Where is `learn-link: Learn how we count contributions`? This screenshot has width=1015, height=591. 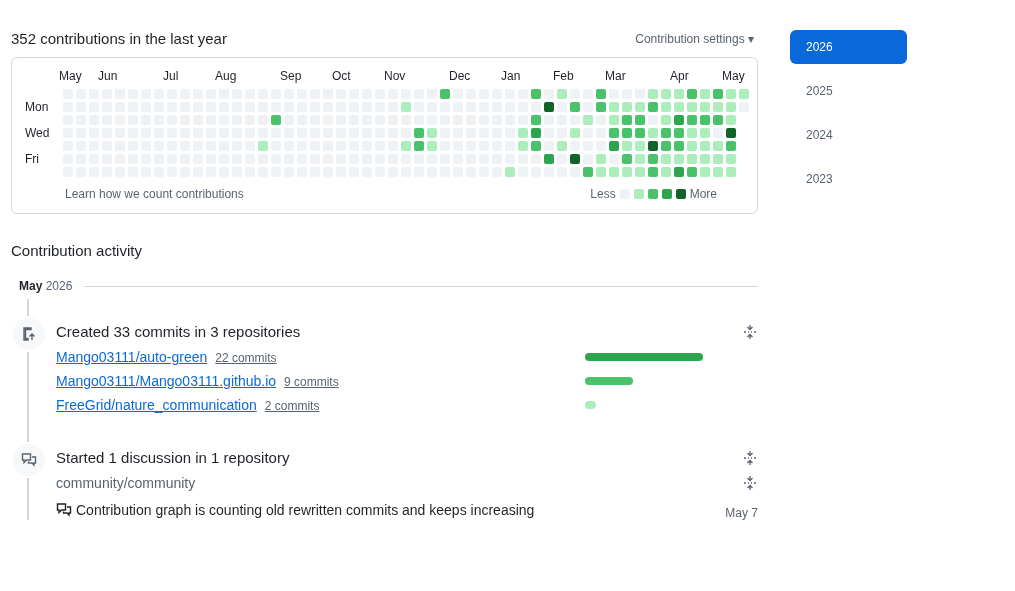
learn-link: Learn how we count contributions is located at coordinates (154, 194).